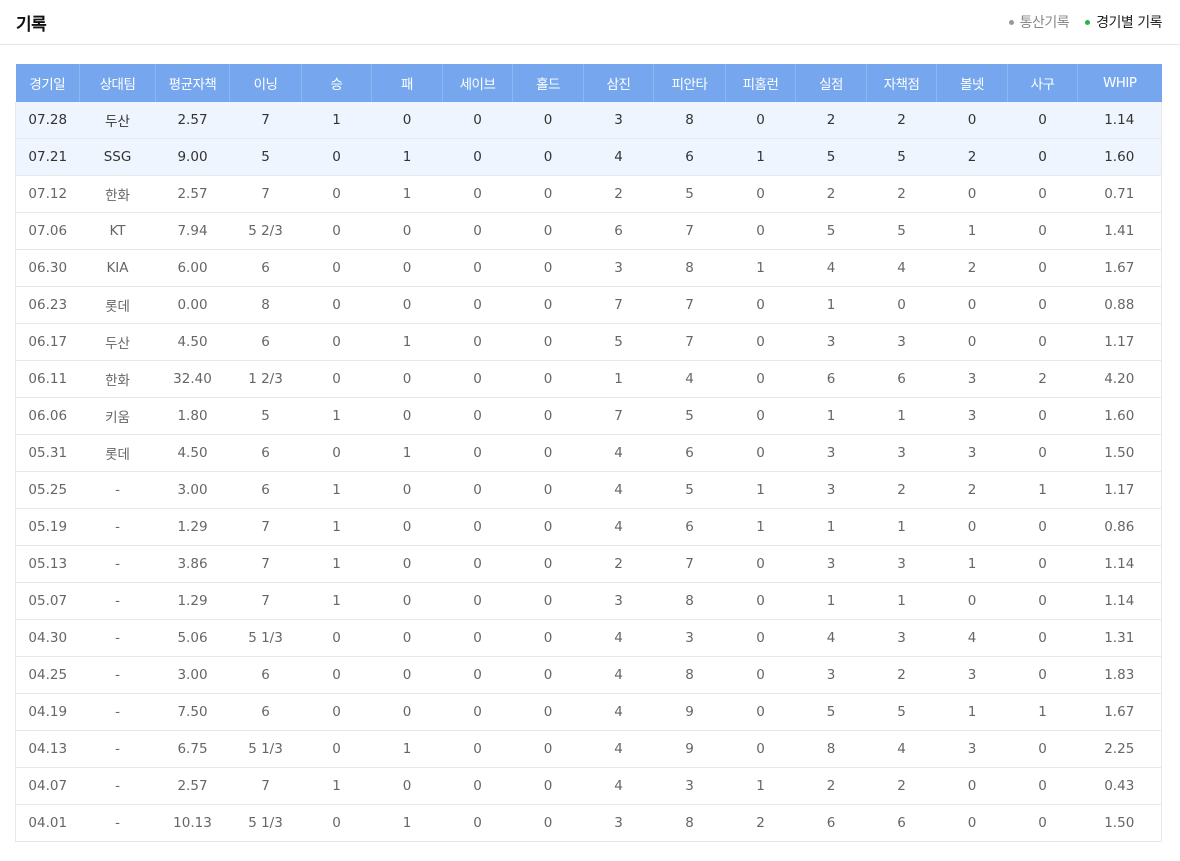 This screenshot has height=861, width=1180. What do you see at coordinates (192, 490) in the screenshot?
I see `table-cell: 3.00` at bounding box center [192, 490].